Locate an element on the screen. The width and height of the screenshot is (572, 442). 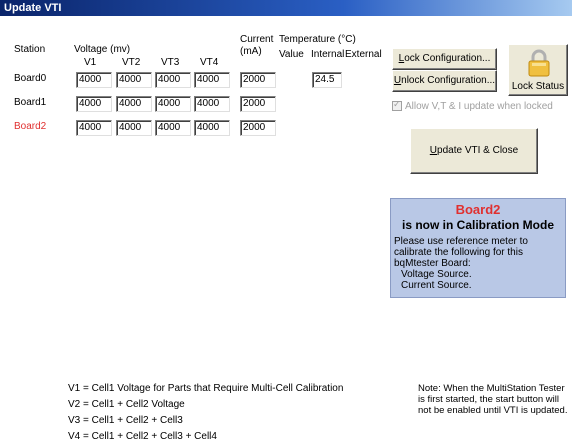
board0-v1-input: 4000 is located at coordinates (94, 80).